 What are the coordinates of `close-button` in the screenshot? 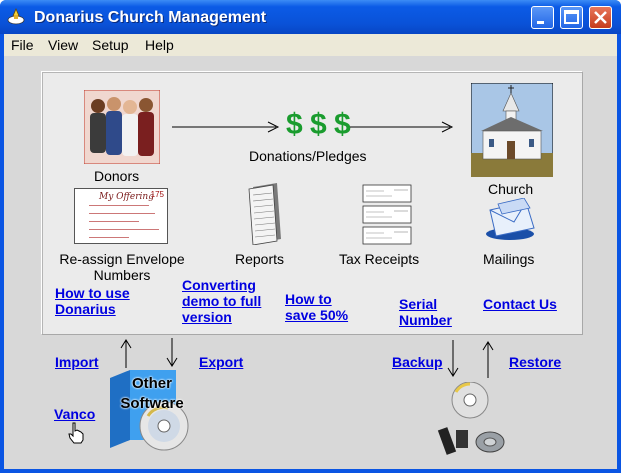 It's located at (600, 17).